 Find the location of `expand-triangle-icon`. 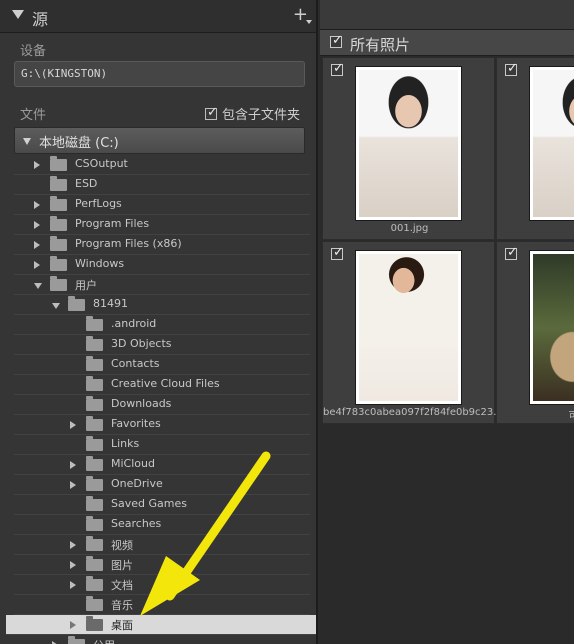

expand-triangle-icon is located at coordinates (27, 141).